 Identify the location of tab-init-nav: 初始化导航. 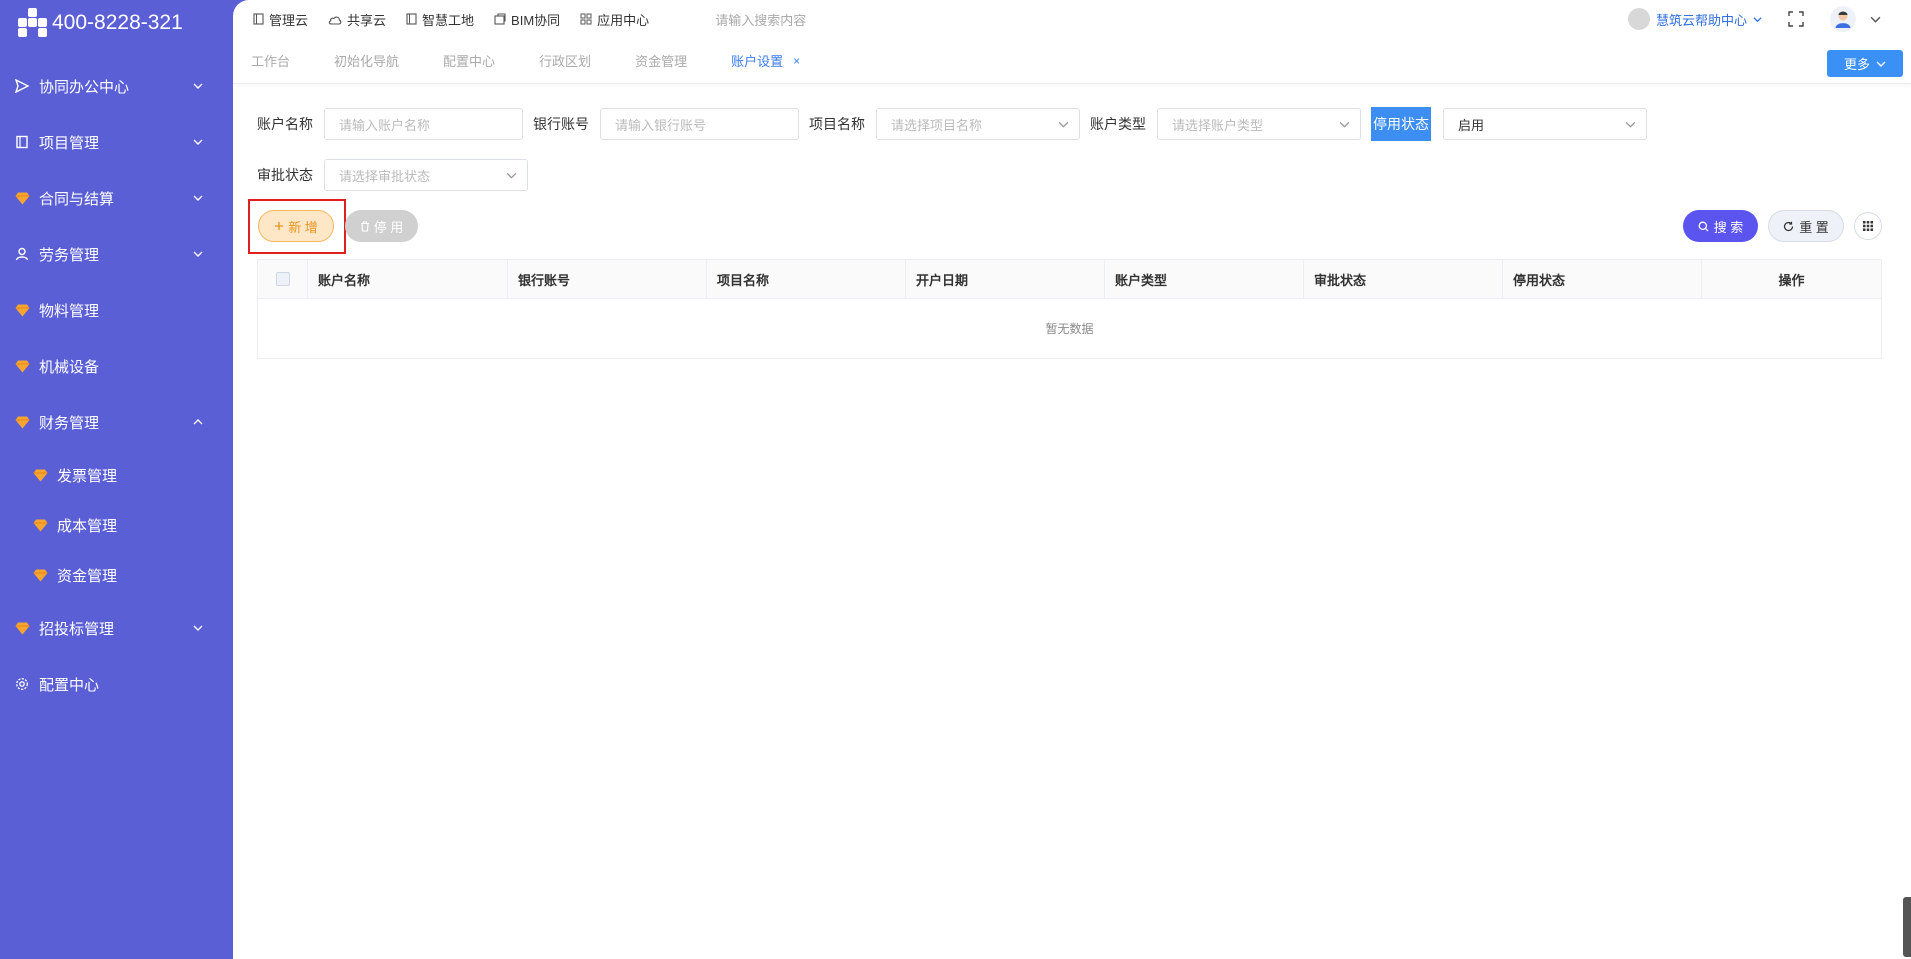
(366, 60).